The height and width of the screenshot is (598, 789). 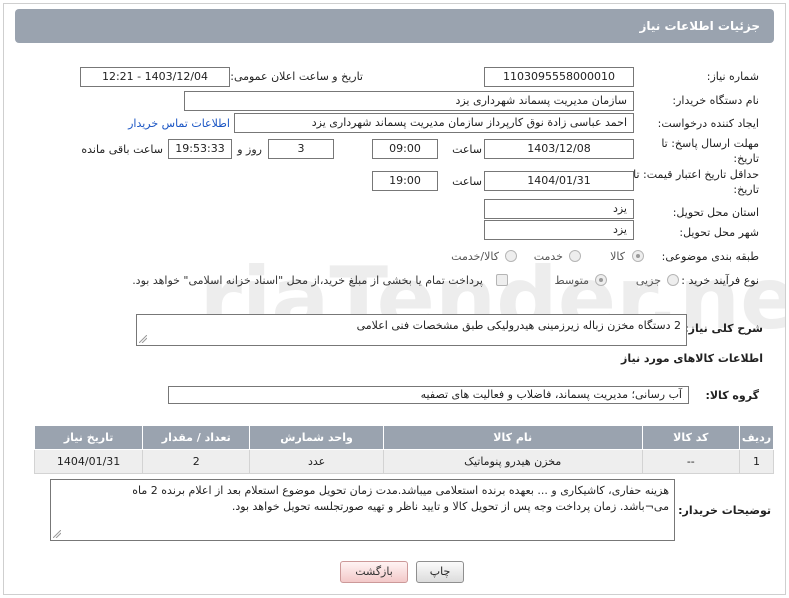 I want to click on col-header-row-number: ردیف, so click(x=756, y=437).